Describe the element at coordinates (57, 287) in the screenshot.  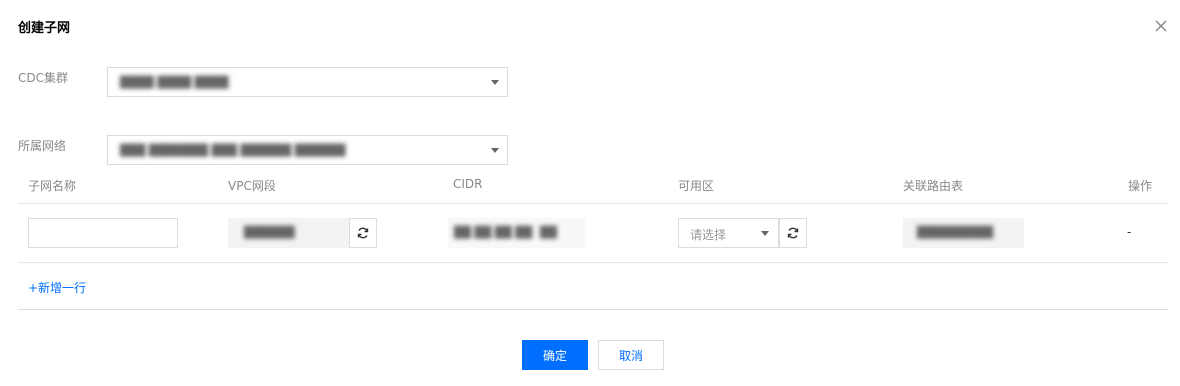
I see `add-row-link: +新增一行` at that location.